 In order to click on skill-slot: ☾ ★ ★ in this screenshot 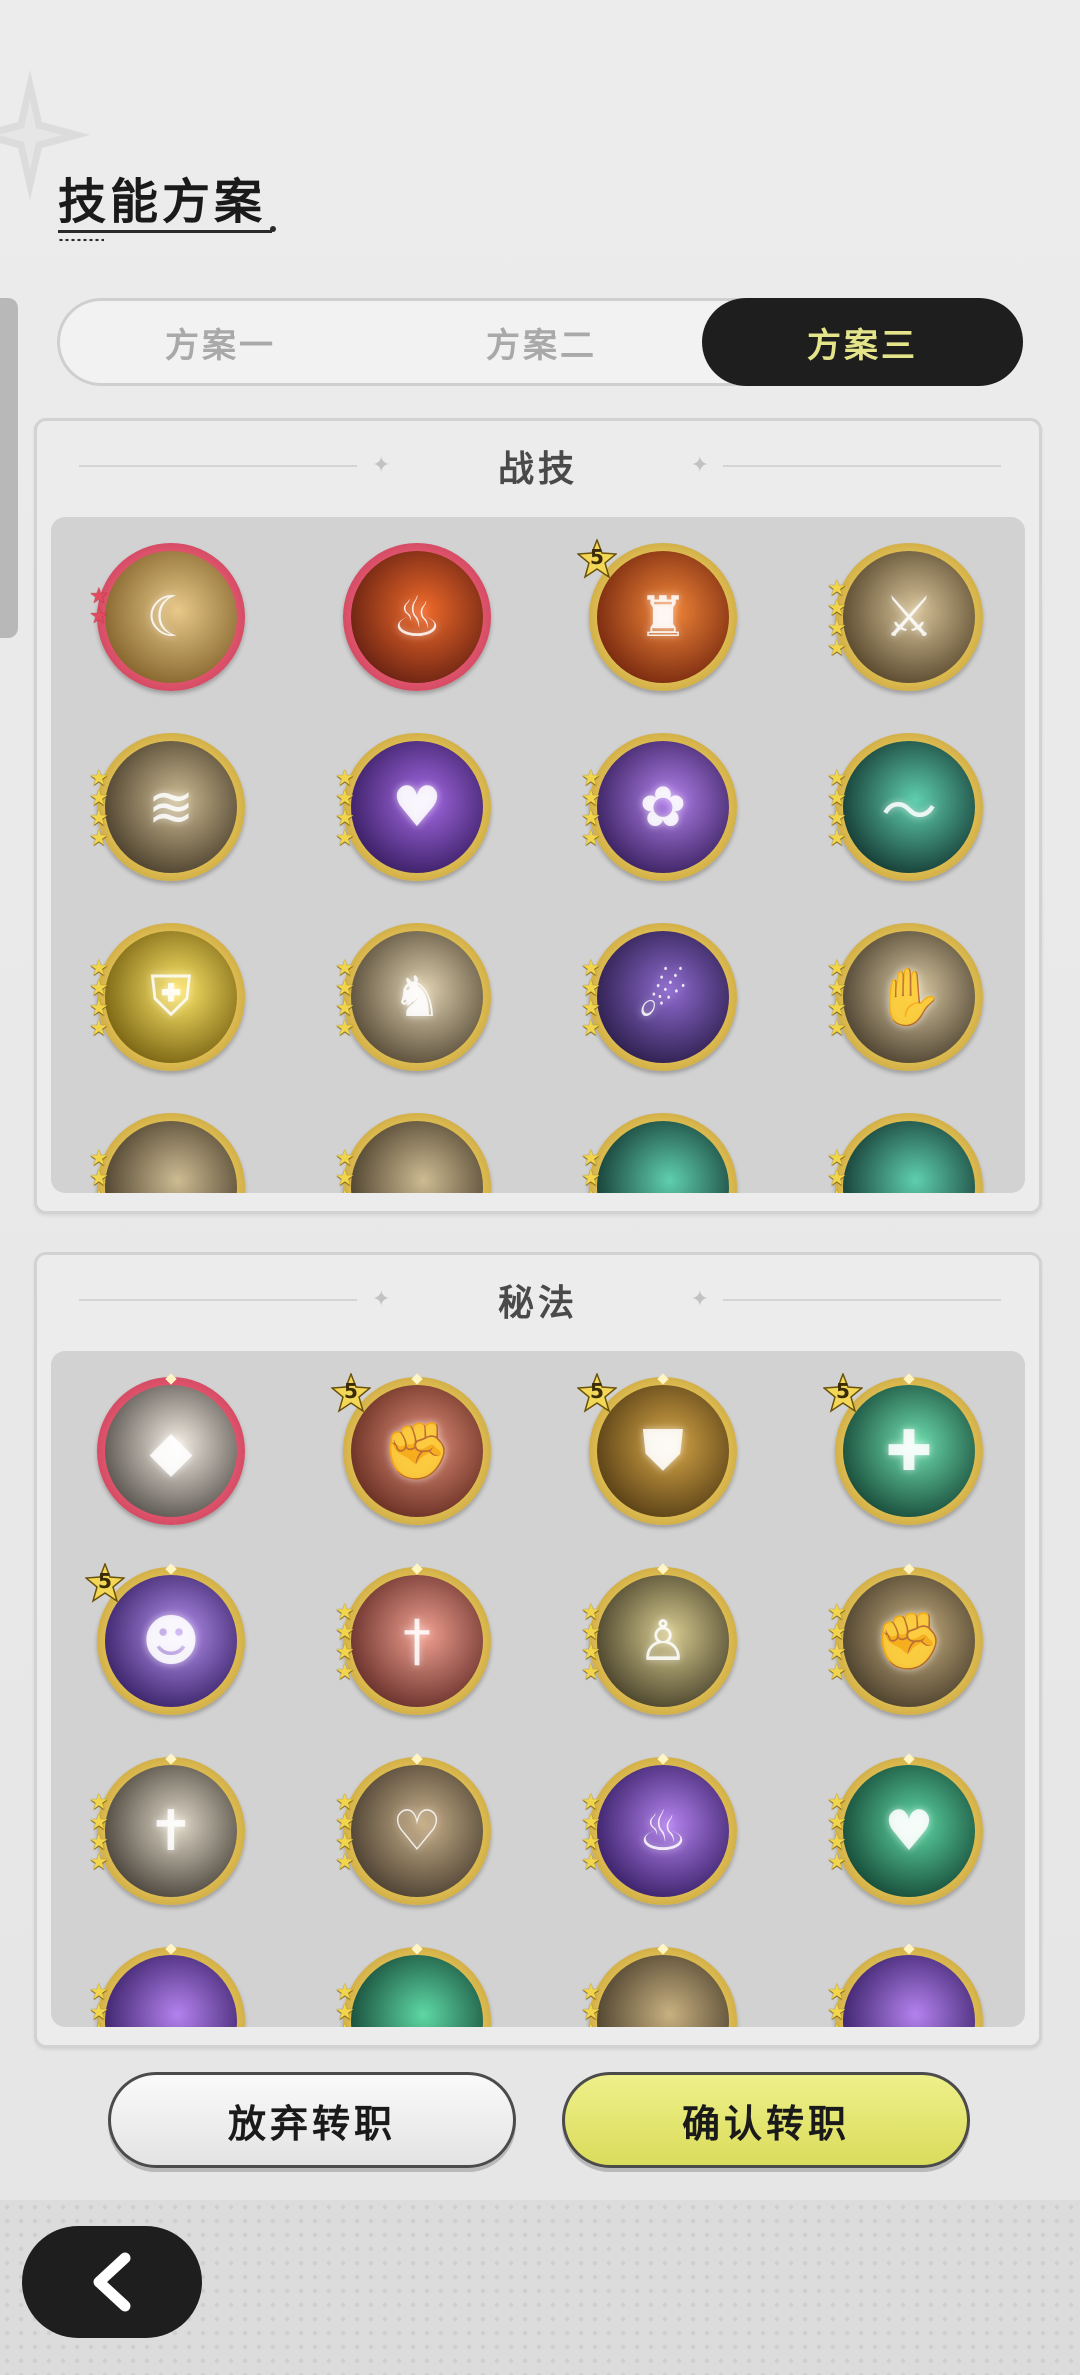, I will do `click(167, 617)`.